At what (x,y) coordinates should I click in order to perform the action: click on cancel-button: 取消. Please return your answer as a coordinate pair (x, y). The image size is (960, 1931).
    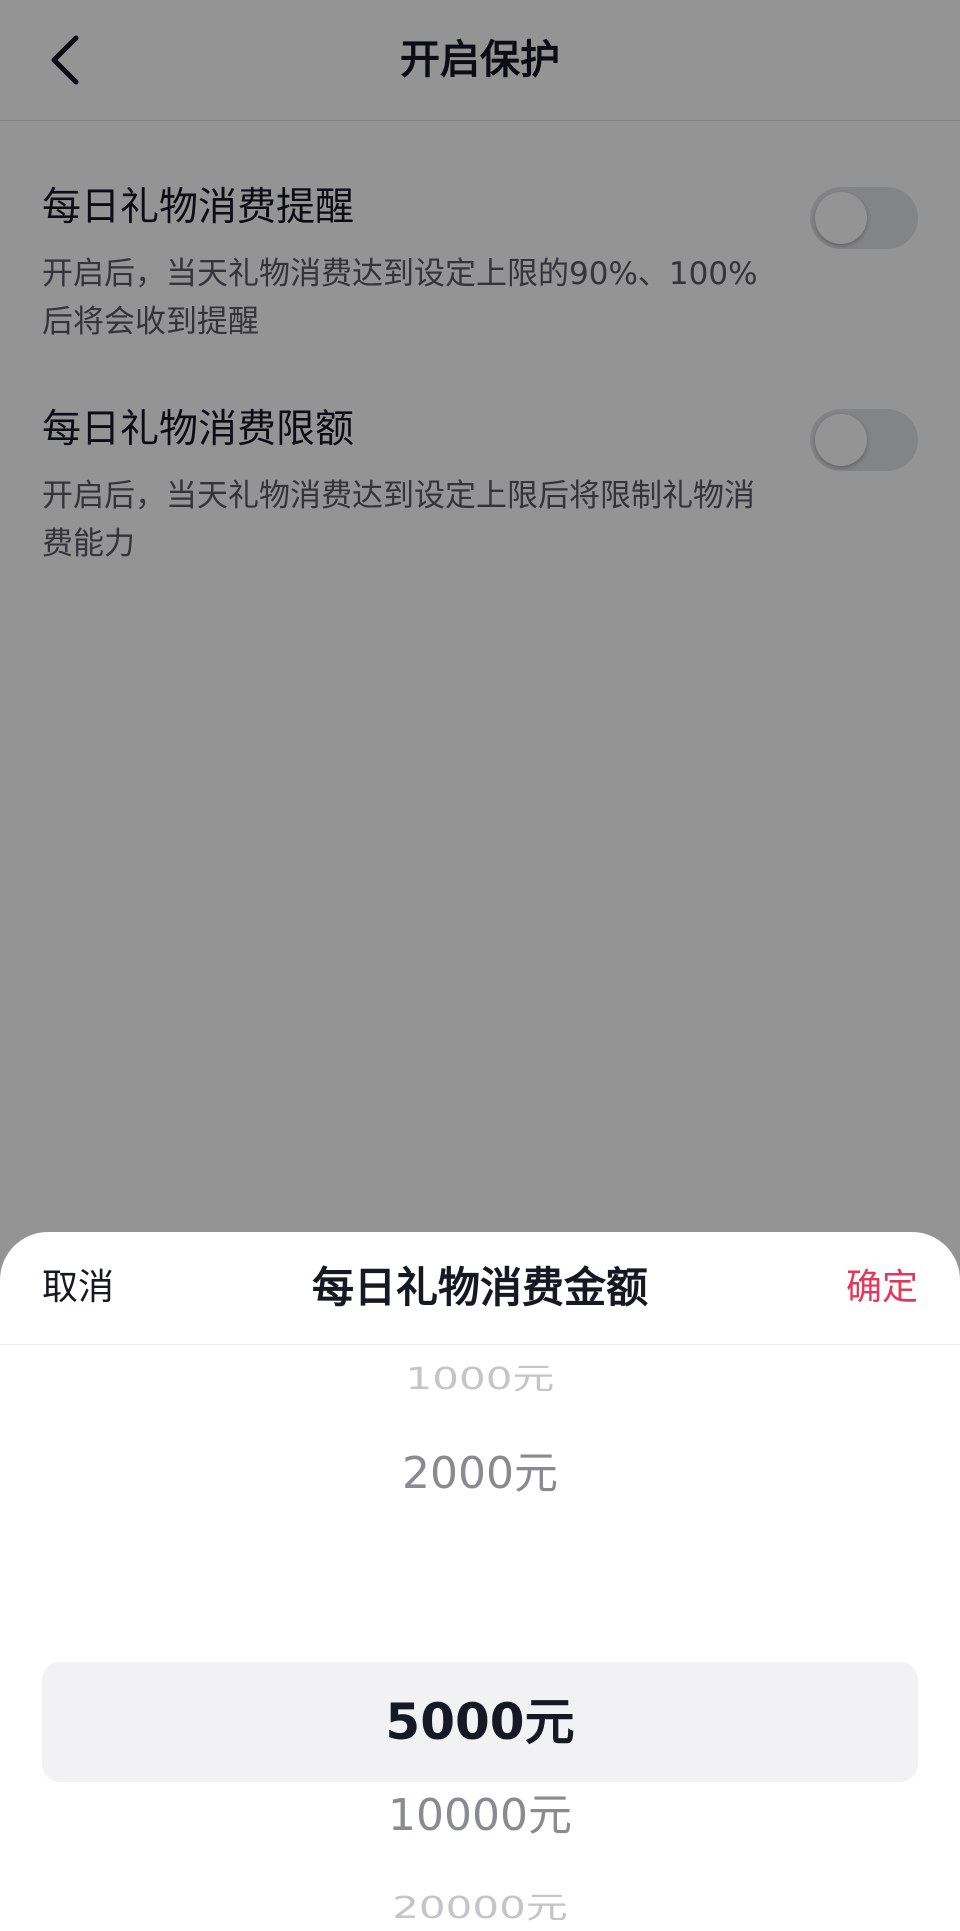
    Looking at the image, I should click on (78, 1288).